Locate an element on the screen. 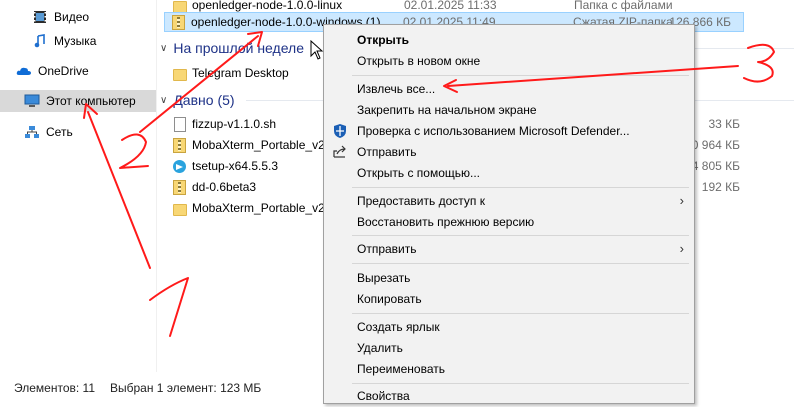 The height and width of the screenshot is (407, 800). sidebar-item-network: Сеть is located at coordinates (78, 132).